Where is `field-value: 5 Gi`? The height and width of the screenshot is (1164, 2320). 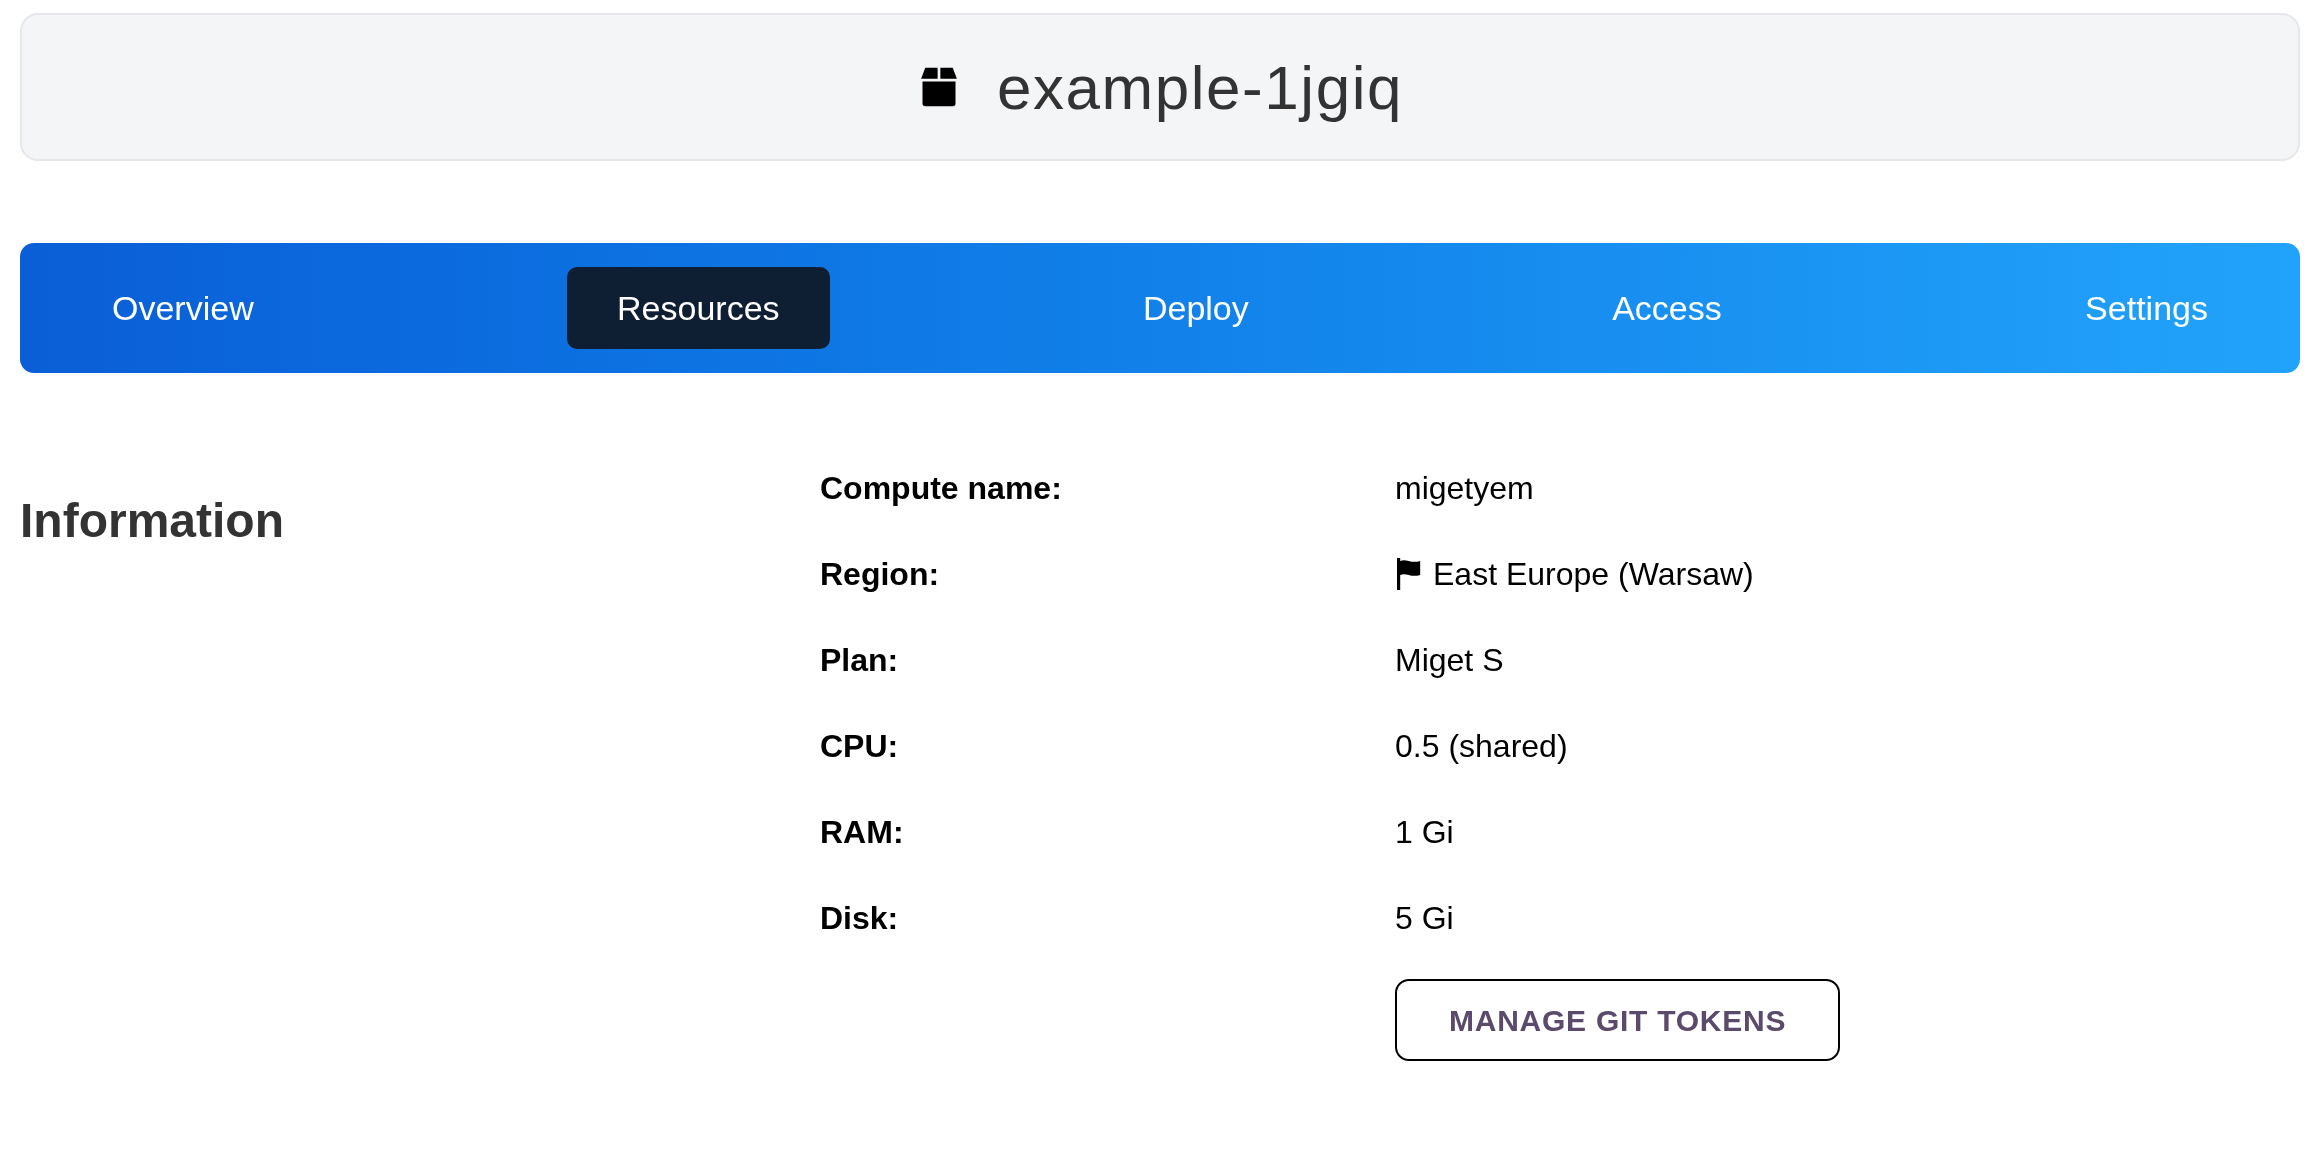
field-value: 5 Gi is located at coordinates (1424, 918).